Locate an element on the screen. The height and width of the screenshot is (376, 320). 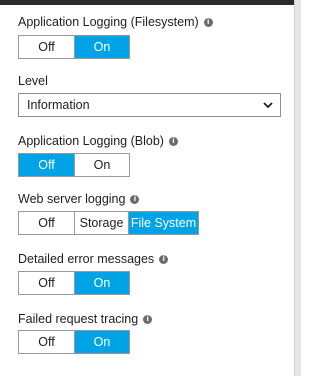
detailed-error-messages-off-button: Off is located at coordinates (46, 283).